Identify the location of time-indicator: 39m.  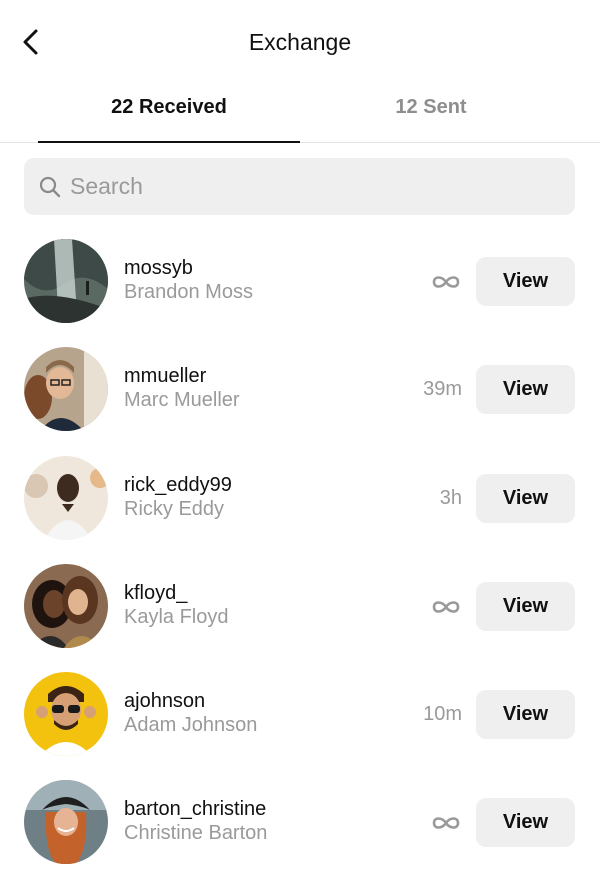
(442, 389).